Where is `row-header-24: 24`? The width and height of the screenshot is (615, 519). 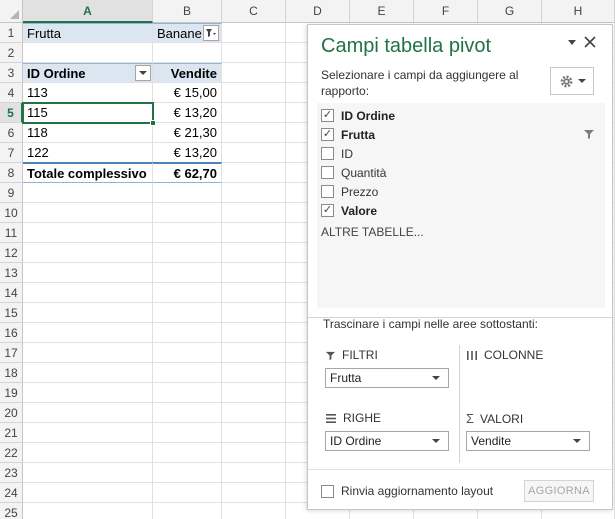
row-header-24: 24 is located at coordinates (11, 493).